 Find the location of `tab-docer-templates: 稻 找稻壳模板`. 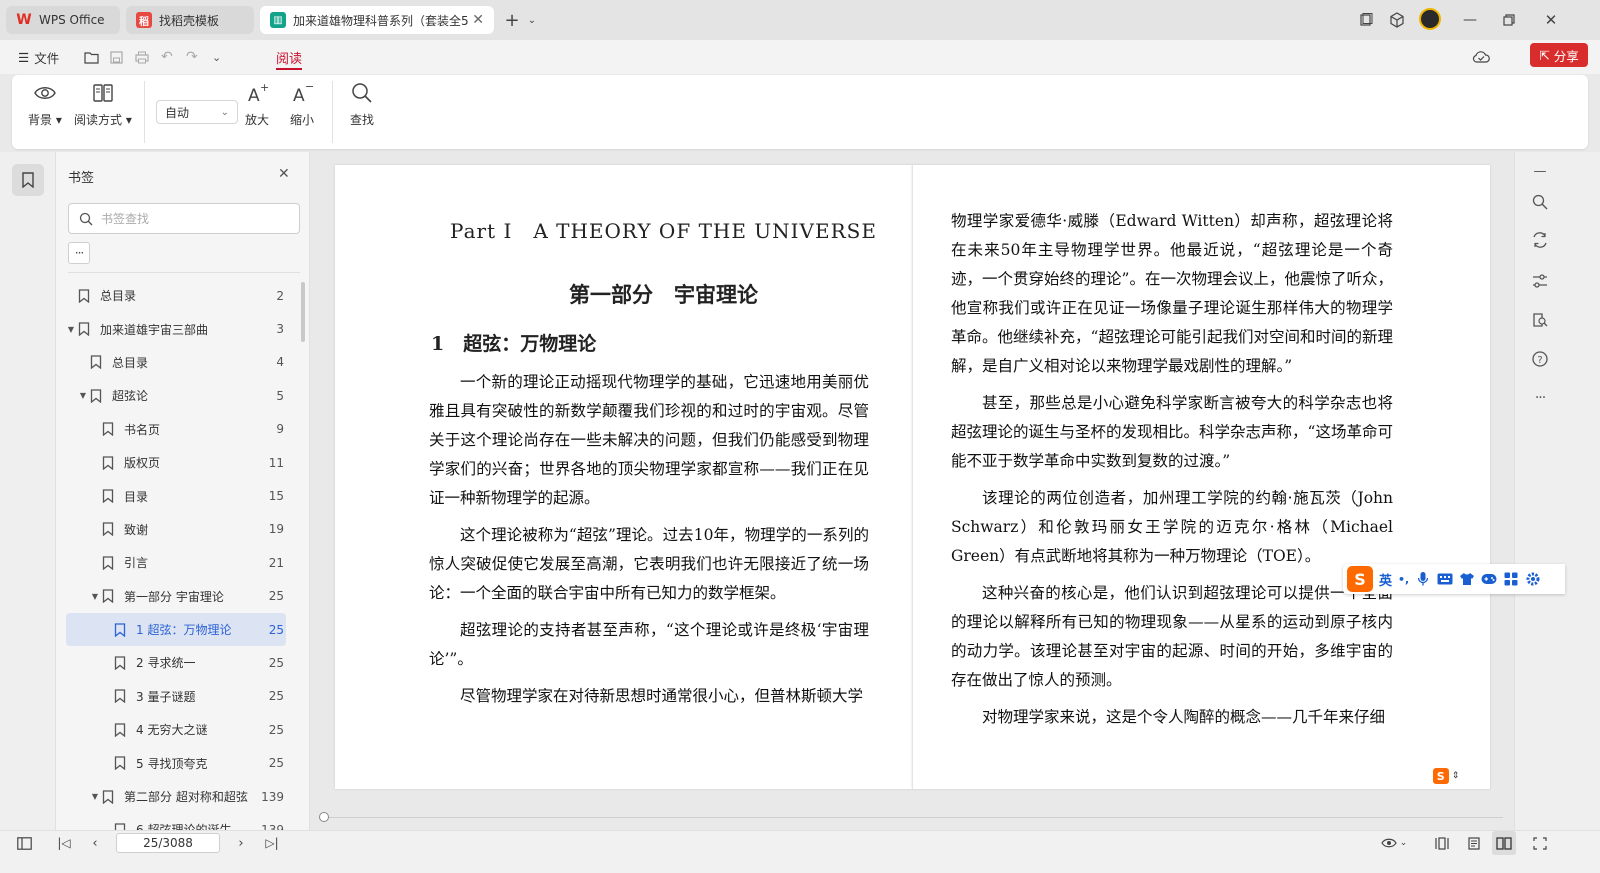

tab-docer-templates: 稻 找稻壳模板 is located at coordinates (190, 20).